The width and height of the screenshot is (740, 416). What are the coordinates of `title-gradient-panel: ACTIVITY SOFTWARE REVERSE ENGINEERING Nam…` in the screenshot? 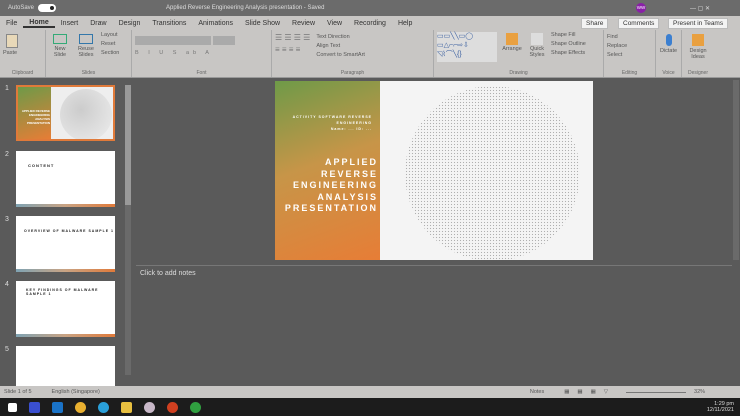 It's located at (327, 170).